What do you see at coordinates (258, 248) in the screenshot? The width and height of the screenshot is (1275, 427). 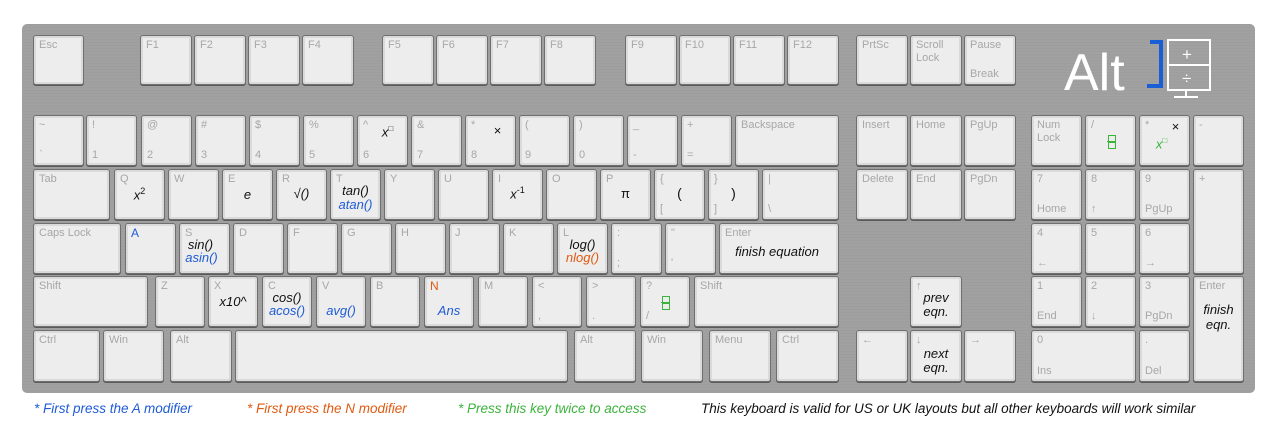 I see `key-d: D` at bounding box center [258, 248].